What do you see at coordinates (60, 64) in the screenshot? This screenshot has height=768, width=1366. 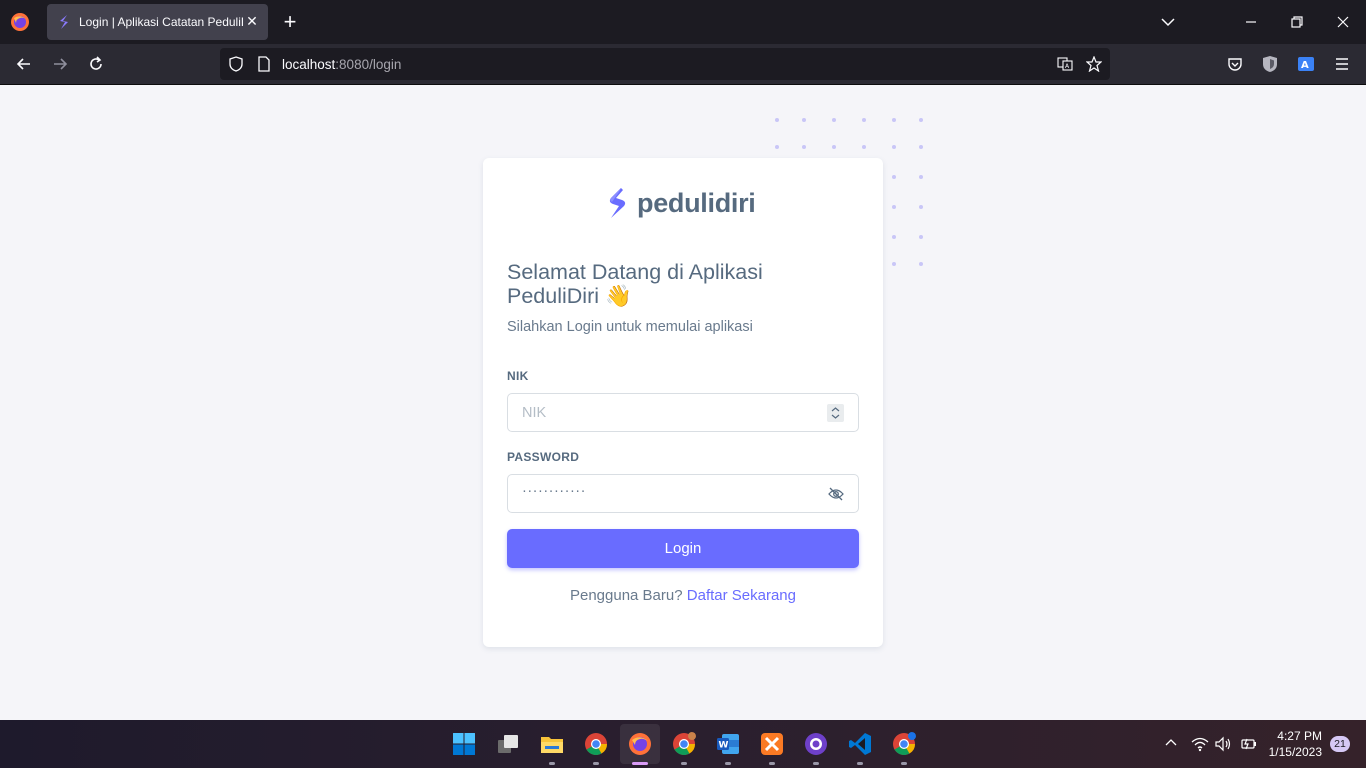 I see `forward-arrow-icon` at bounding box center [60, 64].